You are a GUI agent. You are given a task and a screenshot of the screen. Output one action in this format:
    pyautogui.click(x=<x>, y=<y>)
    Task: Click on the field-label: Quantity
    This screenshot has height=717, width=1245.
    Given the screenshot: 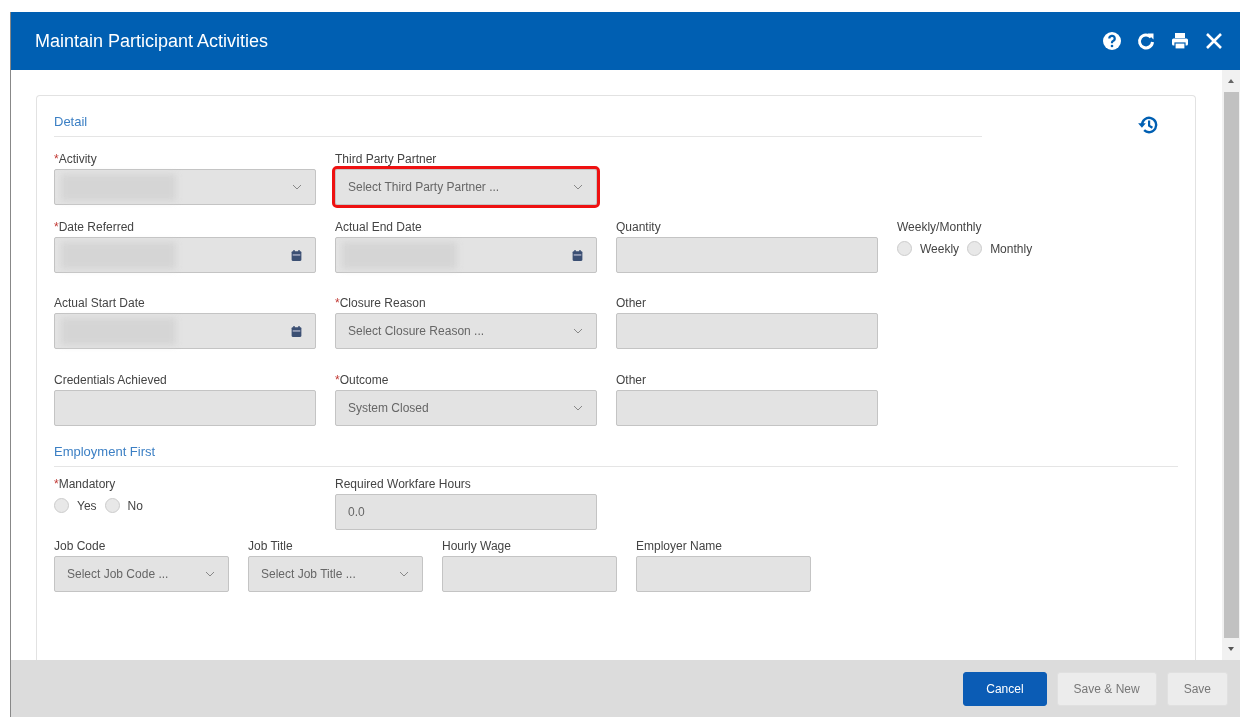 What is the action you would take?
    pyautogui.click(x=638, y=227)
    